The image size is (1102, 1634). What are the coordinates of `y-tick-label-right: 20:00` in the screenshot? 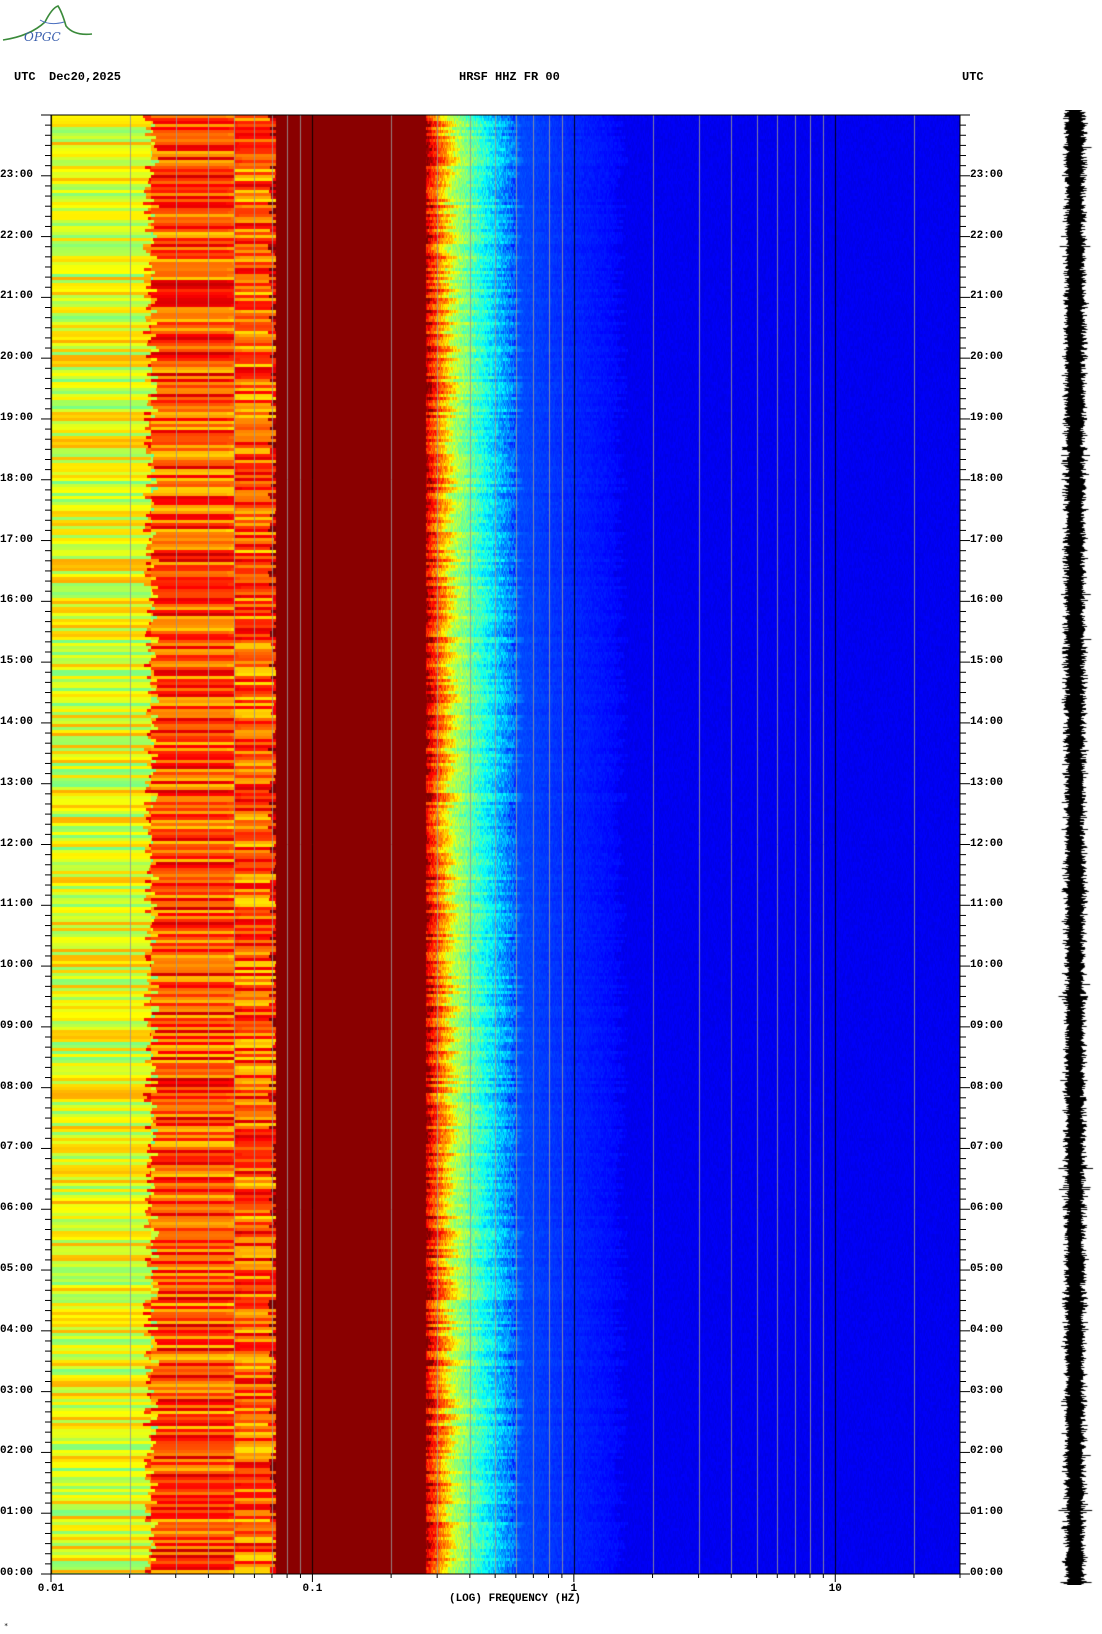 It's located at (987, 357).